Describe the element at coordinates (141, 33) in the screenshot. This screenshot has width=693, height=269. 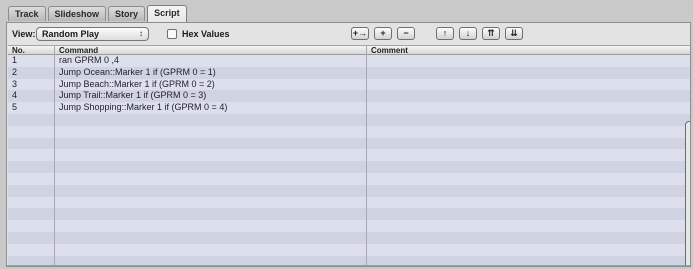
I see `popup-arrows-icon: ↕` at that location.